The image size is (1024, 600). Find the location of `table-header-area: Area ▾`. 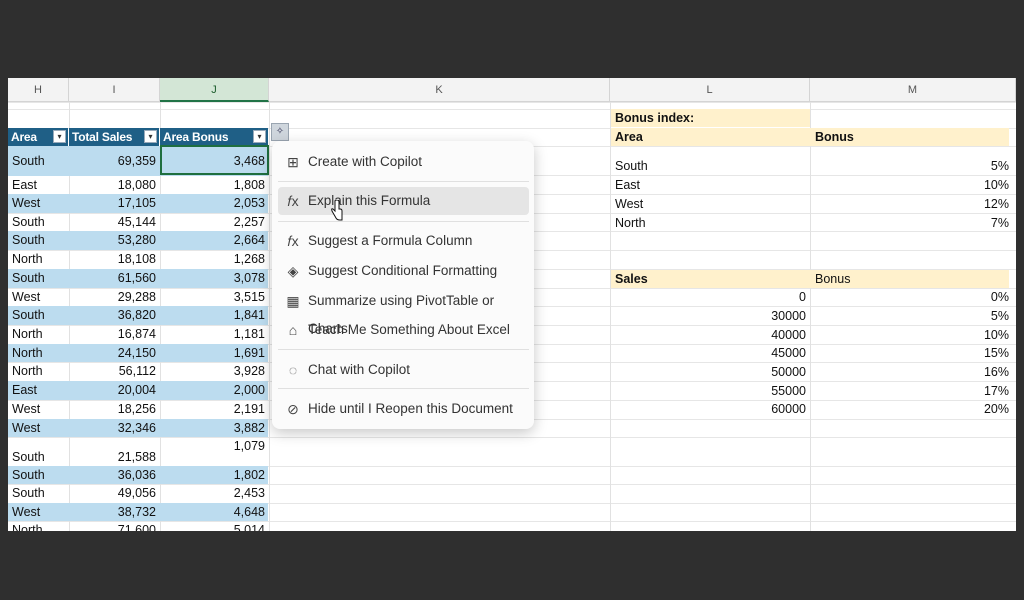

table-header-area: Area ▾ is located at coordinates (38, 137).